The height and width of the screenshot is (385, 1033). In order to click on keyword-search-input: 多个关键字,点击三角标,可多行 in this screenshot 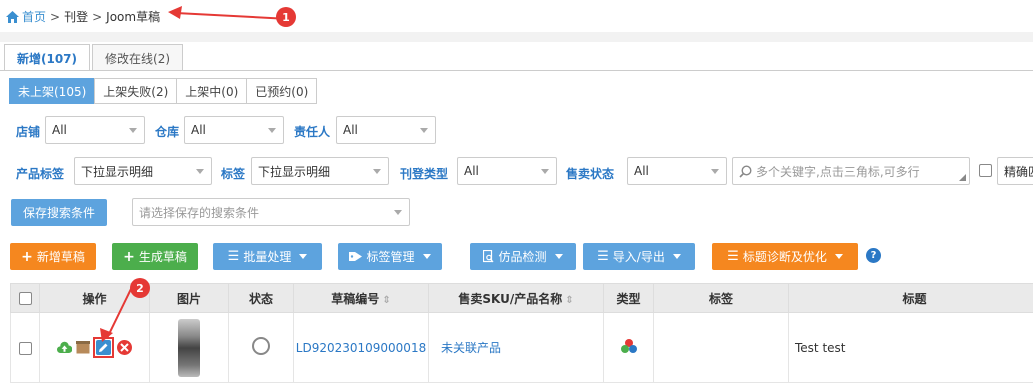, I will do `click(851, 171)`.